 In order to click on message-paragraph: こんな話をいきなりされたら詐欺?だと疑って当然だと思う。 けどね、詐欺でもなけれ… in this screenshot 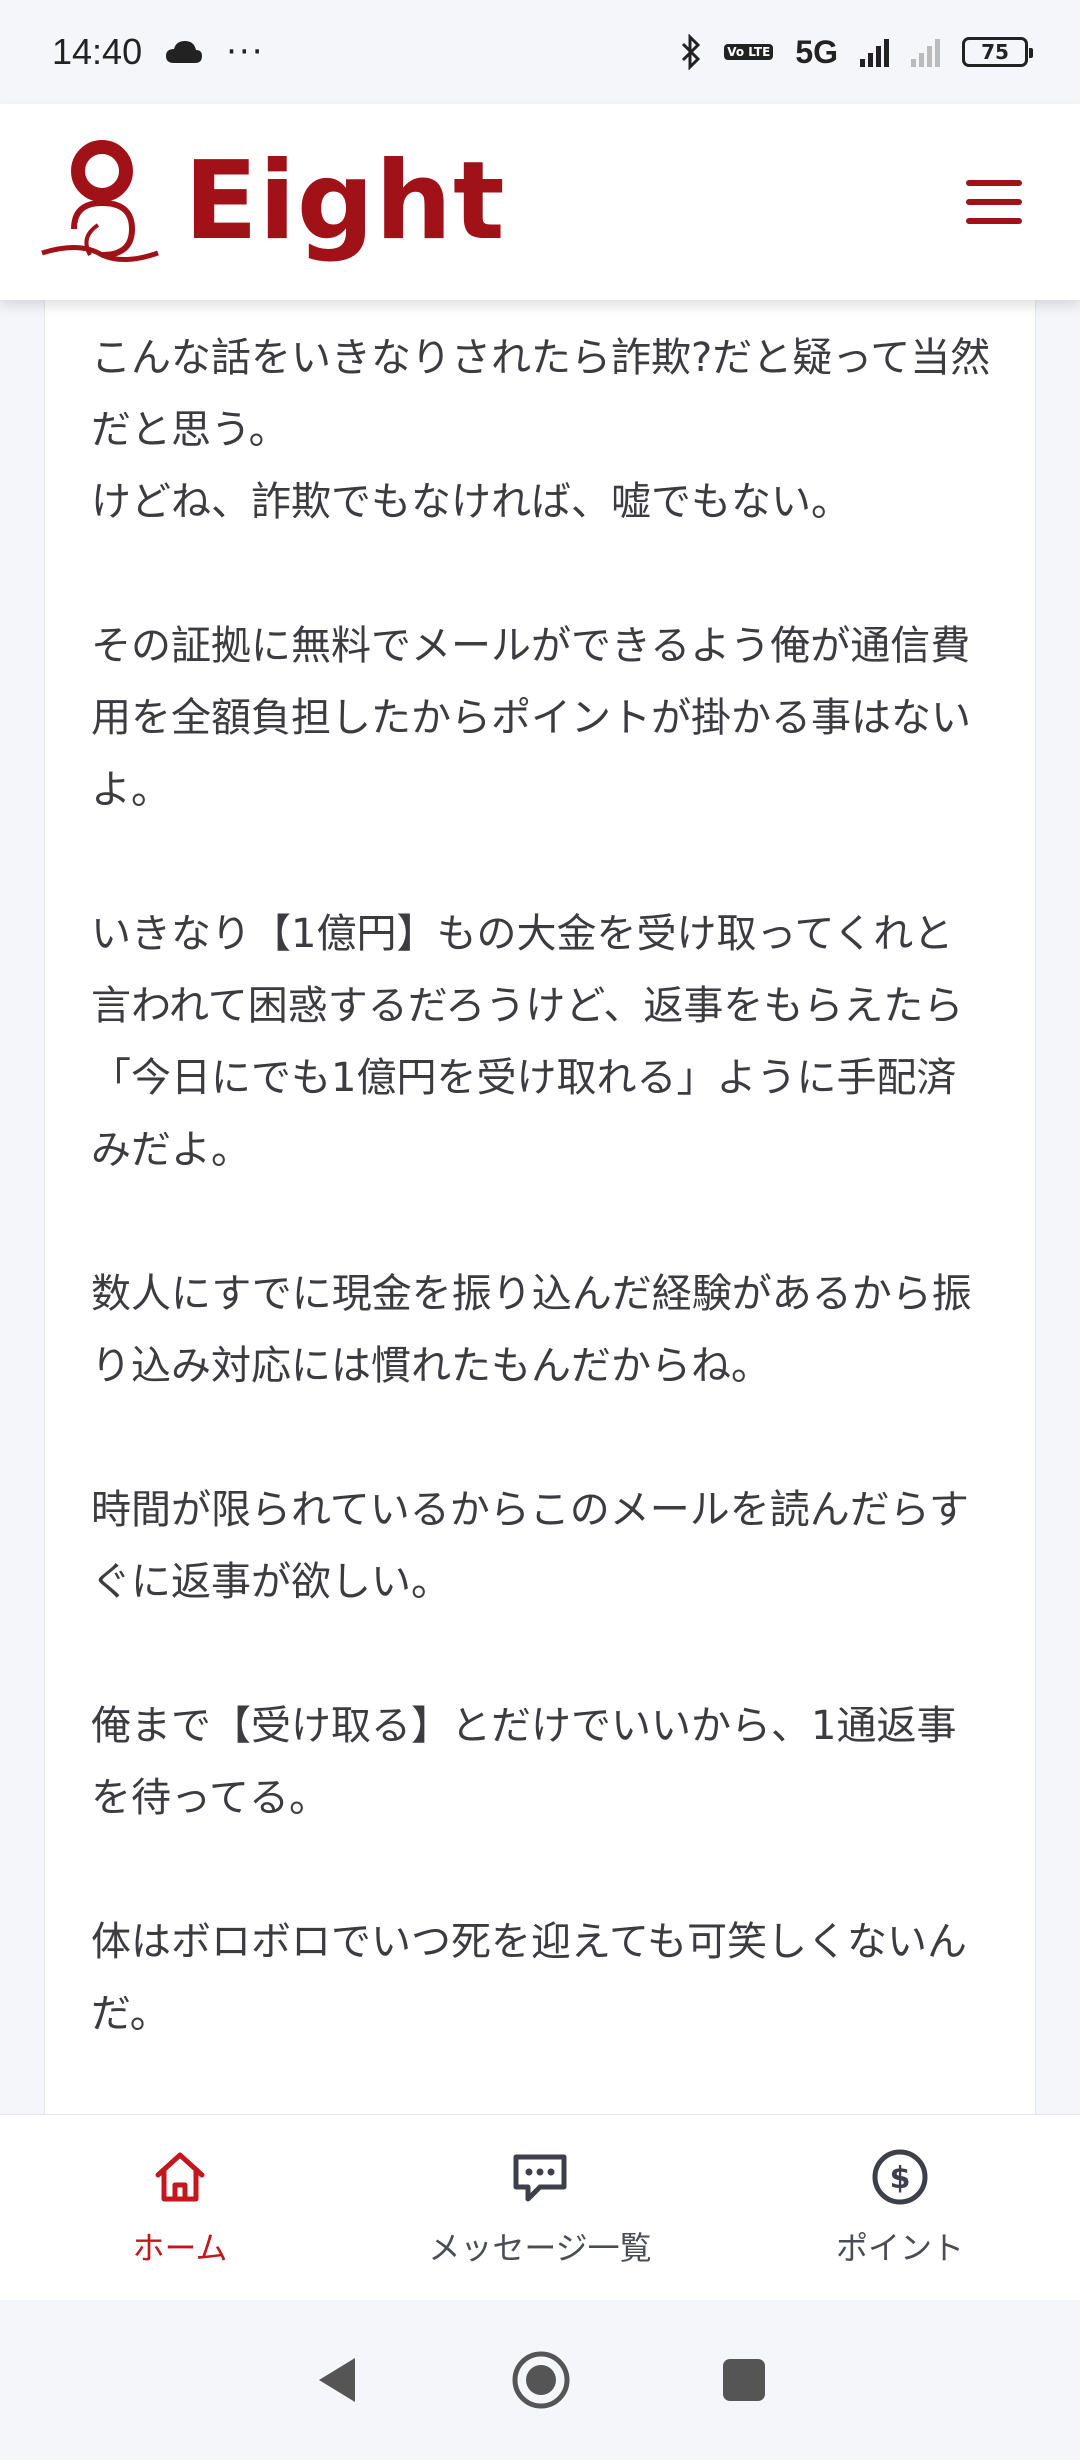, I will do `click(541, 430)`.